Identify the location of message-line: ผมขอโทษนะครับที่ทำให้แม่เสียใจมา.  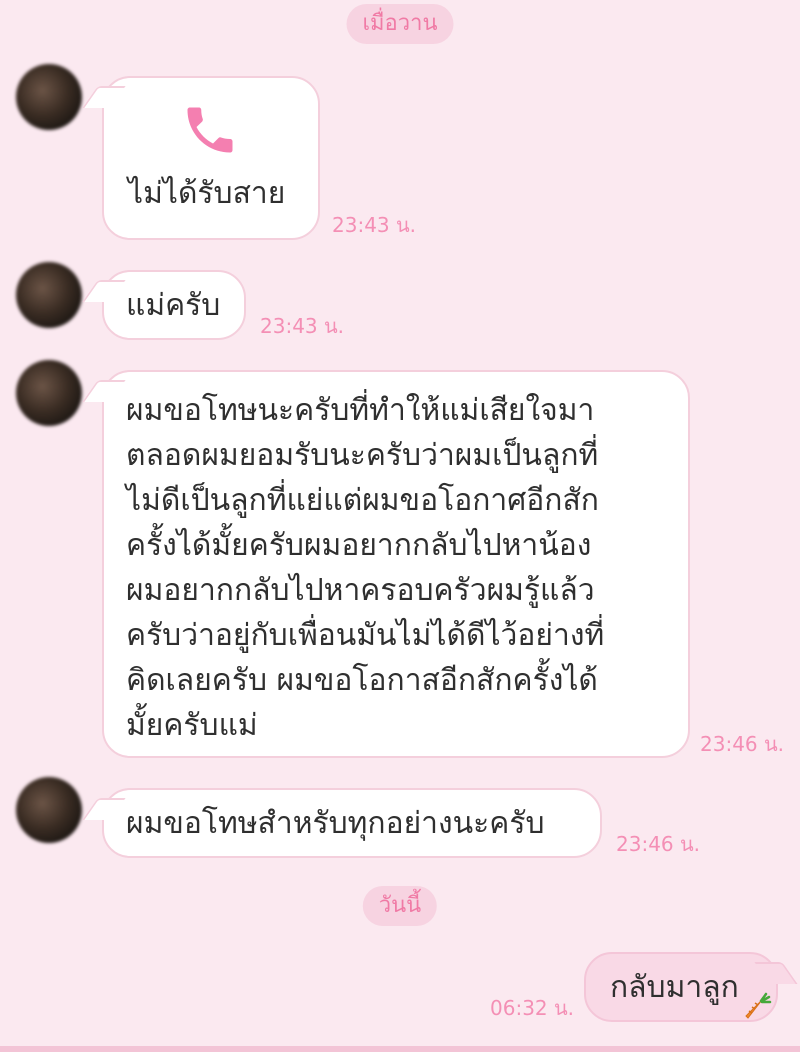
(360, 410).